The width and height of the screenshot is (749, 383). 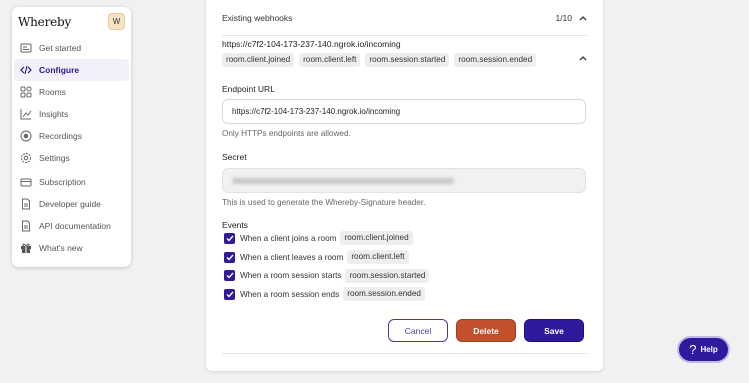 I want to click on avatar: W, so click(x=116, y=21).